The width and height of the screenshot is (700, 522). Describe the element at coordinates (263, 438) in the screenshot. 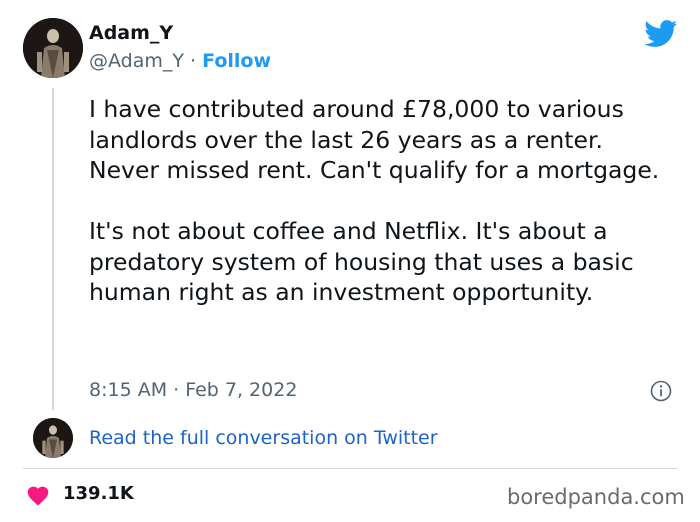

I see `read-full-conversation-link: Read the full conversation on Twitter` at that location.